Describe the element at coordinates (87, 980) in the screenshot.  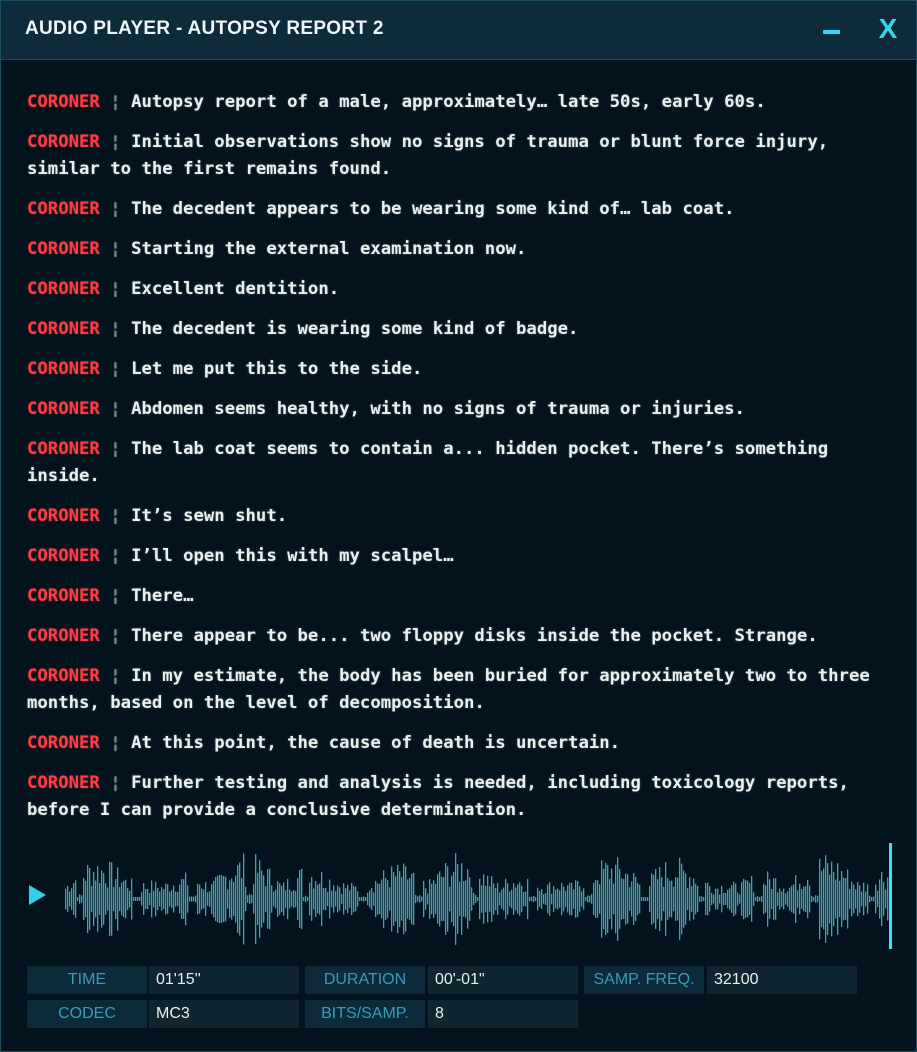
I see `time-label: TIME` at that location.